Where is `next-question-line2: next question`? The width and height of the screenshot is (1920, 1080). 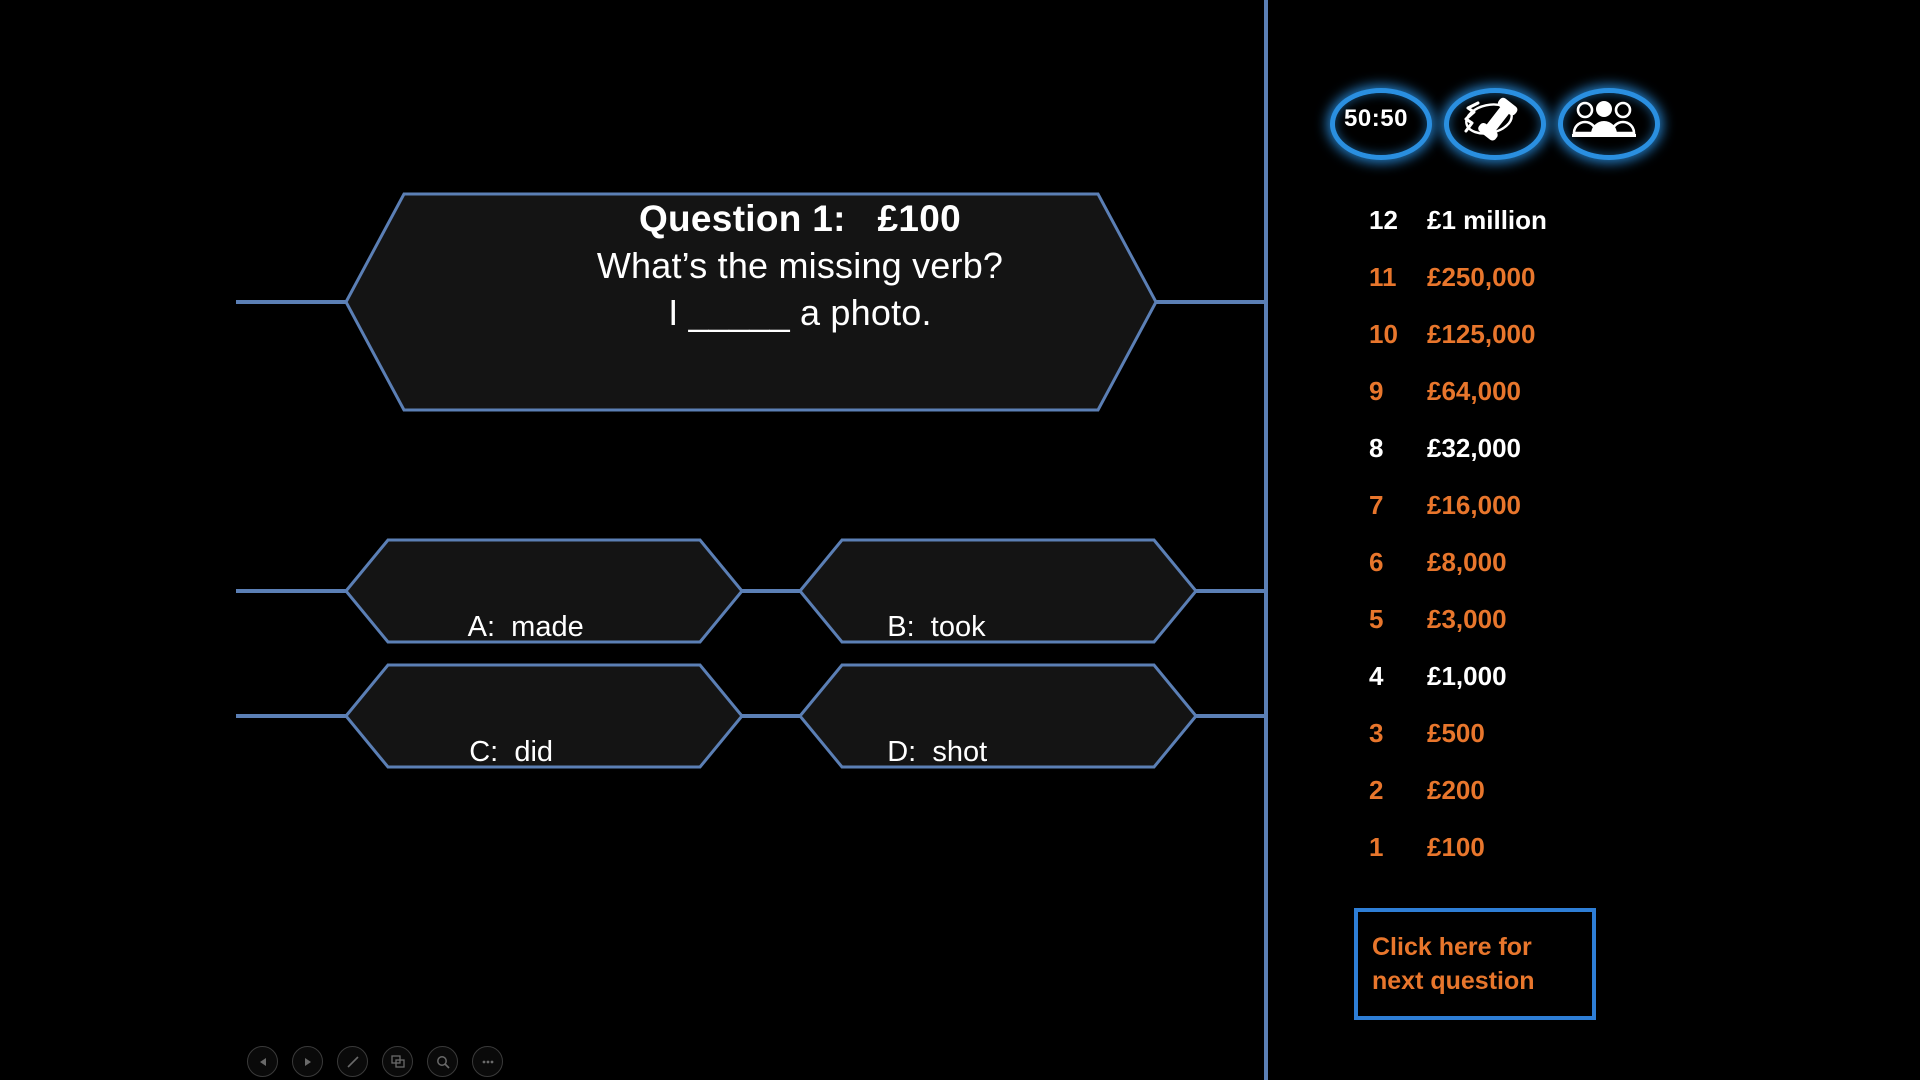 next-question-line2: next question is located at coordinates (1453, 981).